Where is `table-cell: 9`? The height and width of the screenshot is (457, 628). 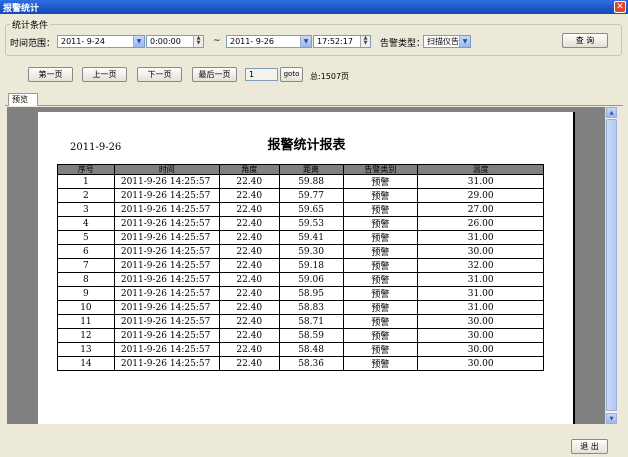 table-cell: 9 is located at coordinates (86, 293).